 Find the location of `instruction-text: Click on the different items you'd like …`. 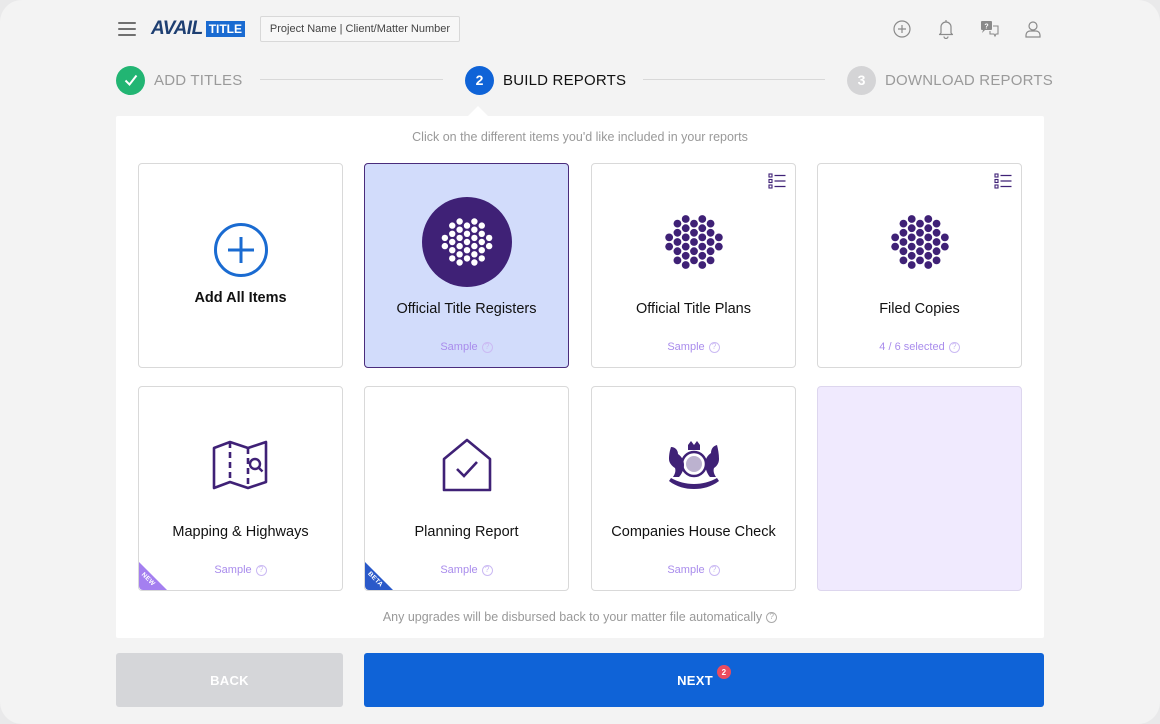

instruction-text: Click on the different items you'd like … is located at coordinates (580, 137).